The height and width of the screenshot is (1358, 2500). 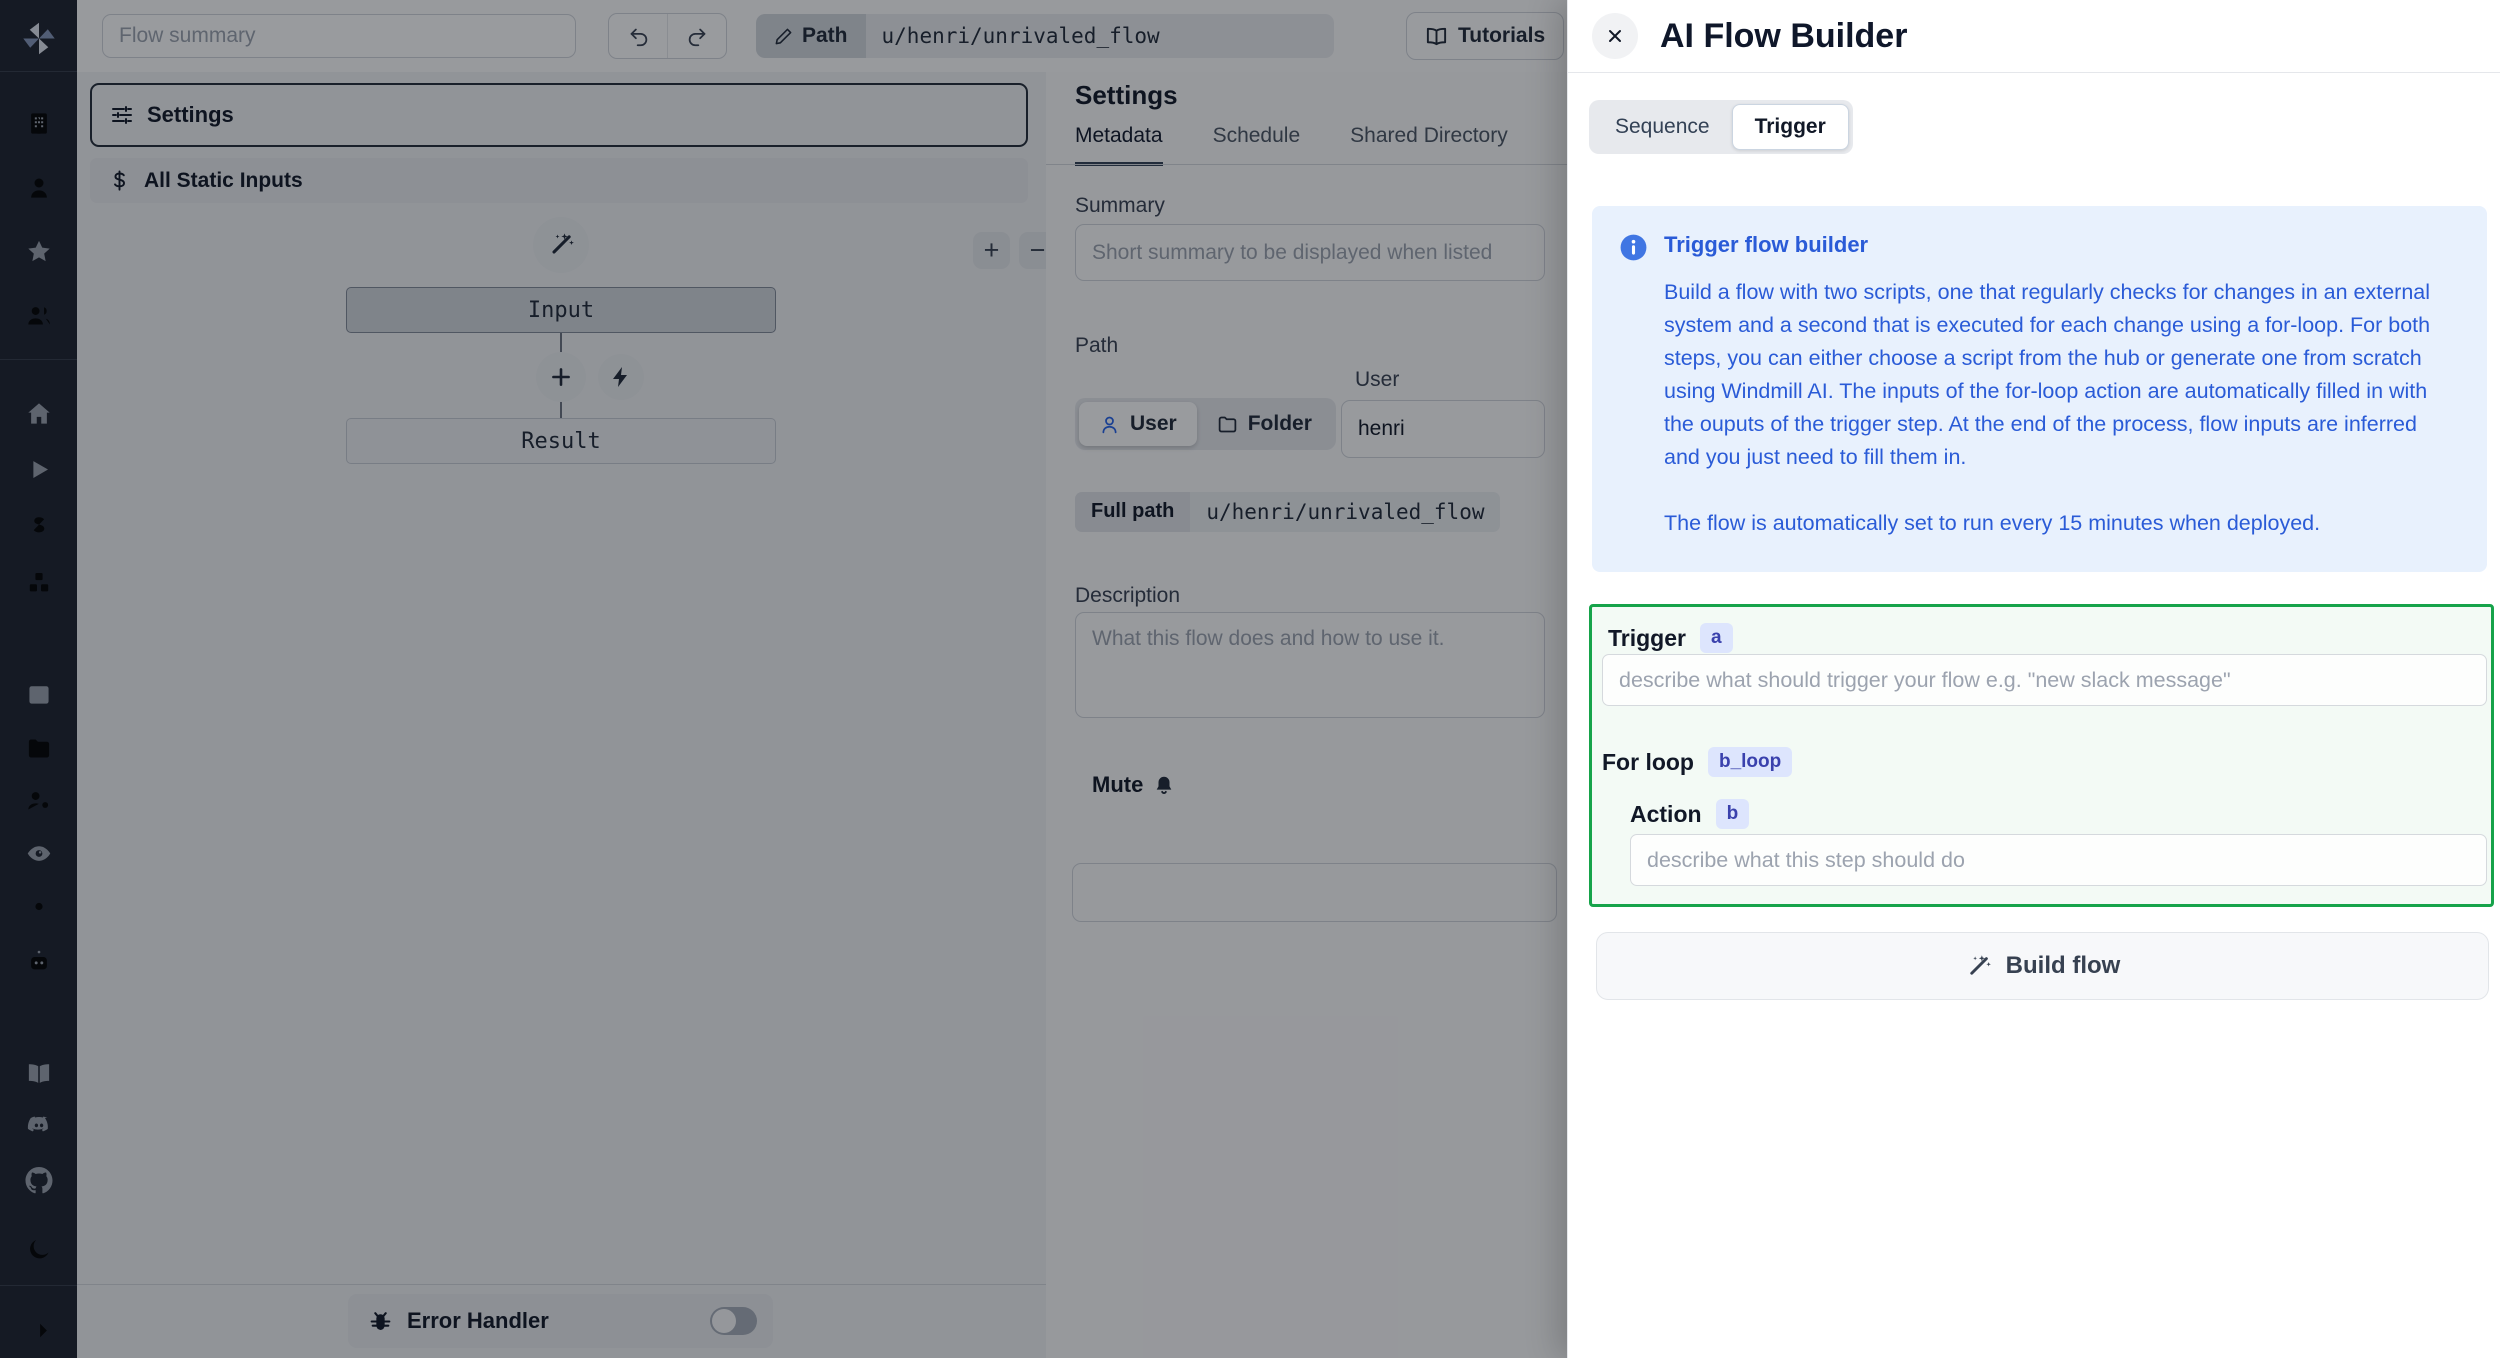 What do you see at coordinates (1716, 638) in the screenshot?
I see `trigger-step-badge: a` at bounding box center [1716, 638].